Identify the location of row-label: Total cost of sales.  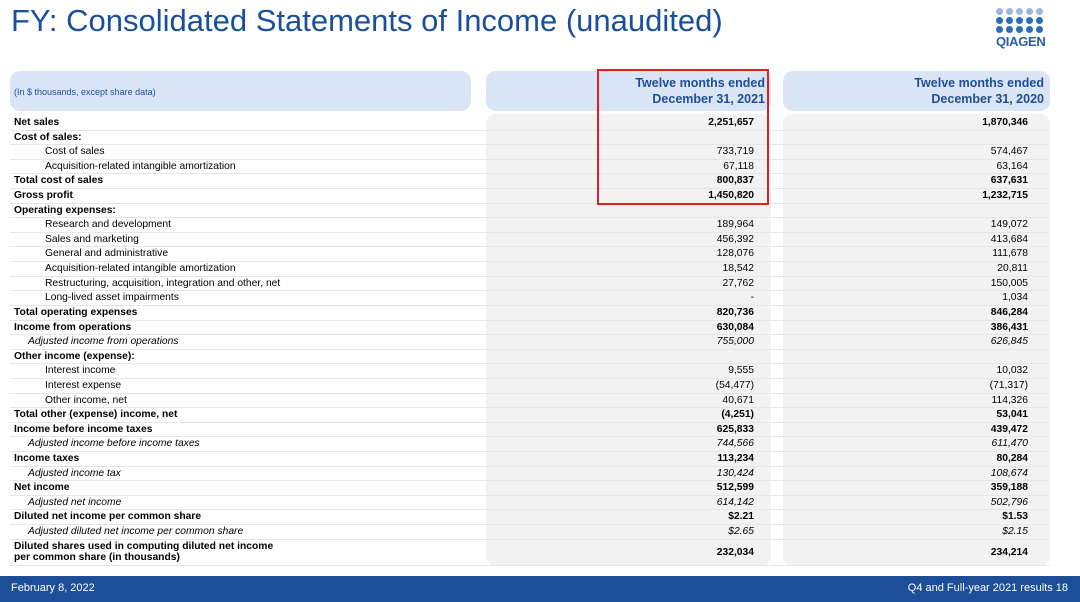
(58, 181).